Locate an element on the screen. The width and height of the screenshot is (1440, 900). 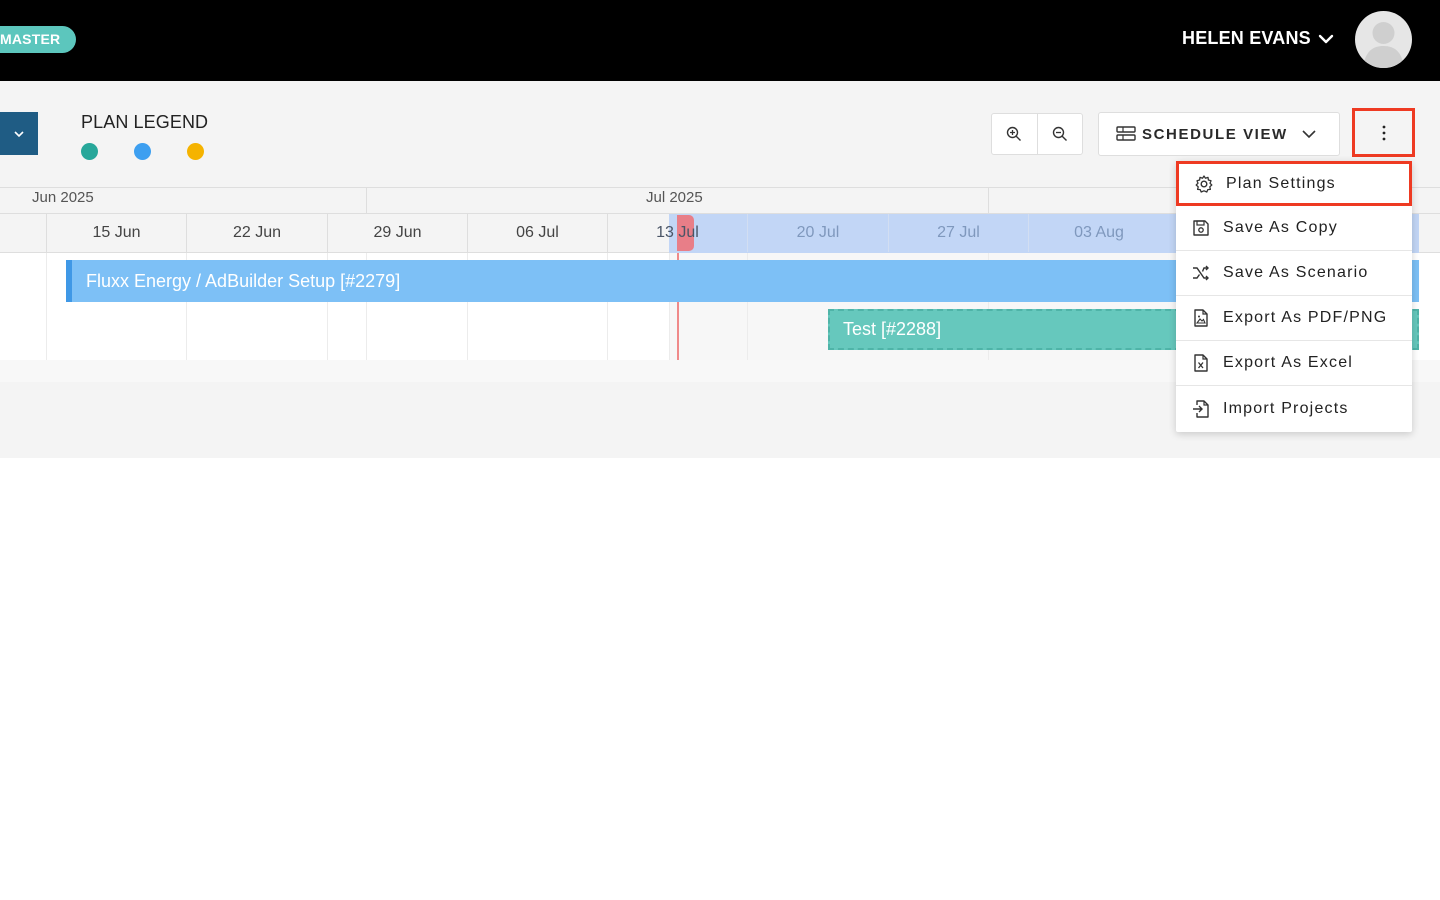
menu-item-import-projects: Import Projects is located at coordinates (1294, 408).